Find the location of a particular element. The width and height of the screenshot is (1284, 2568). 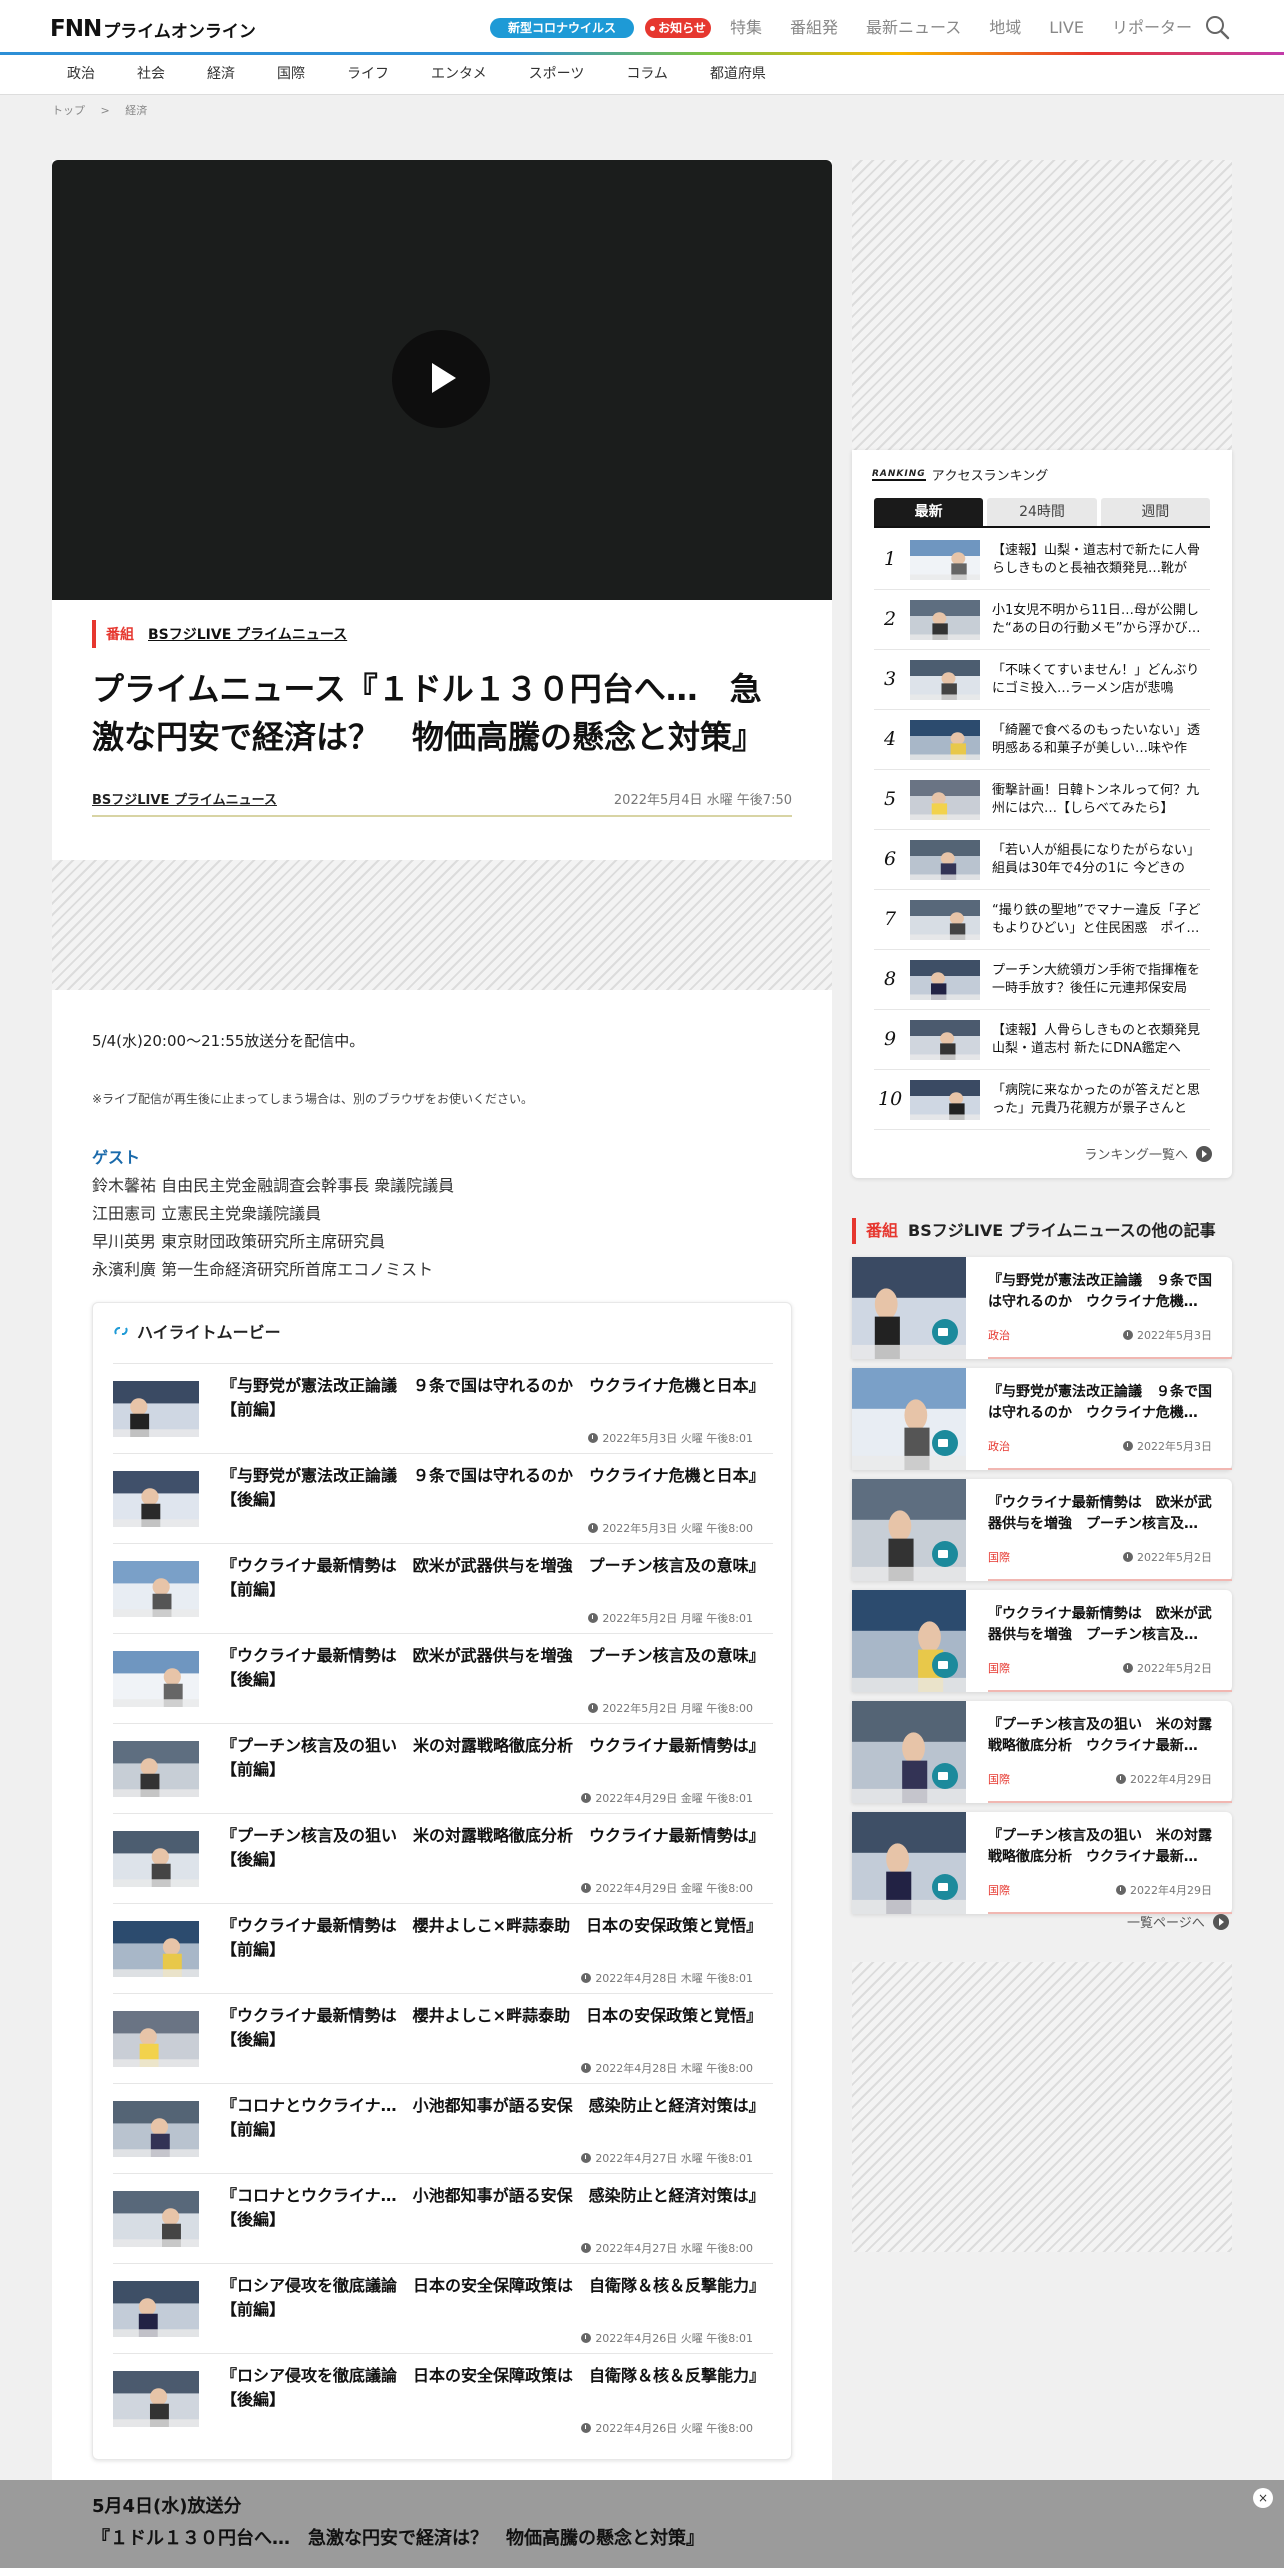

breadcrumb-current: 経済 is located at coordinates (136, 110).